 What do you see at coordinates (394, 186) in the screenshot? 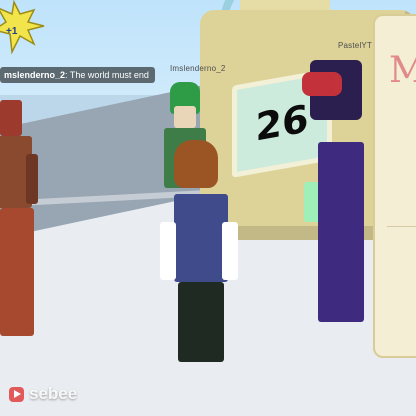
I see `side-panel: M f` at bounding box center [394, 186].